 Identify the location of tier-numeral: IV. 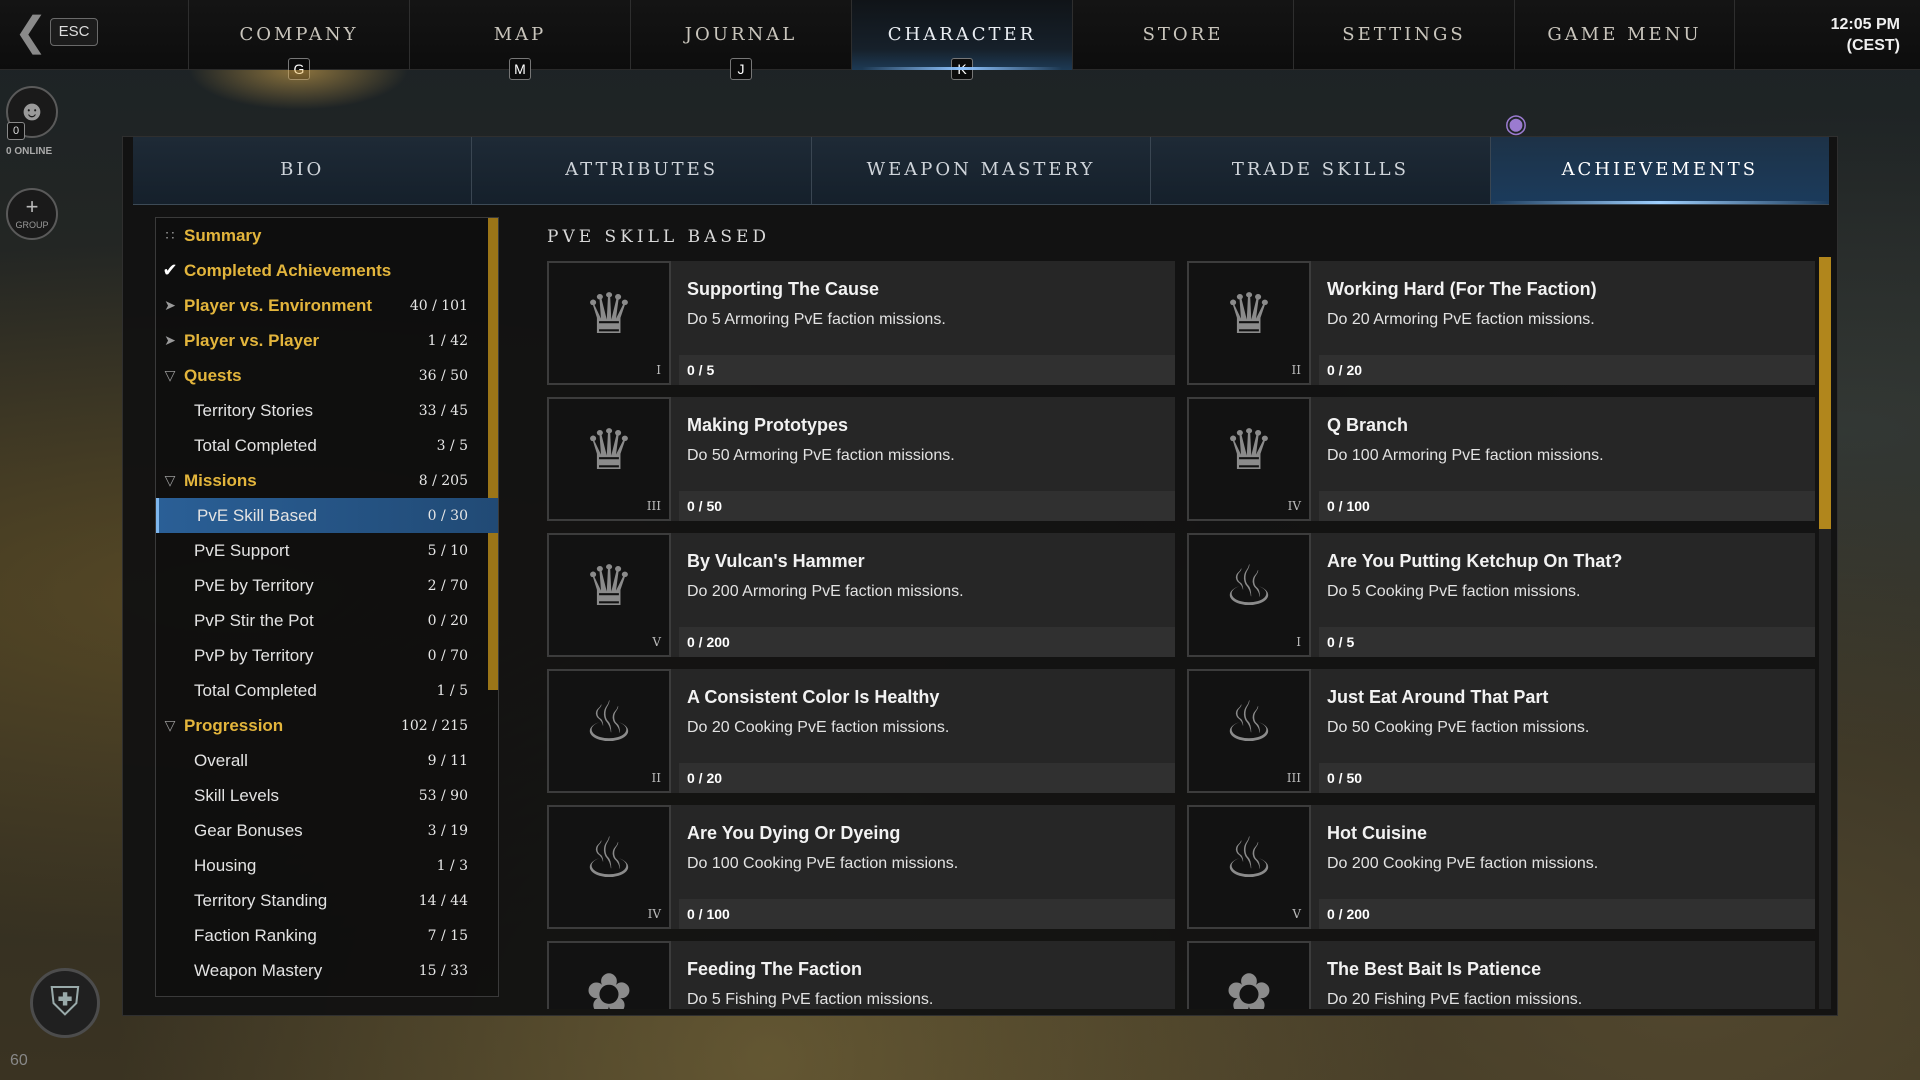
(654, 914).